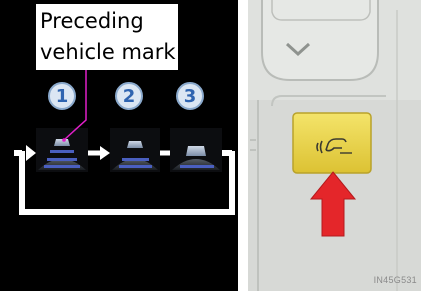 Image resolution: width=421 pixels, height=291 pixels. Describe the element at coordinates (395, 280) in the screenshot. I see `figure-code: IN45G531` at that location.